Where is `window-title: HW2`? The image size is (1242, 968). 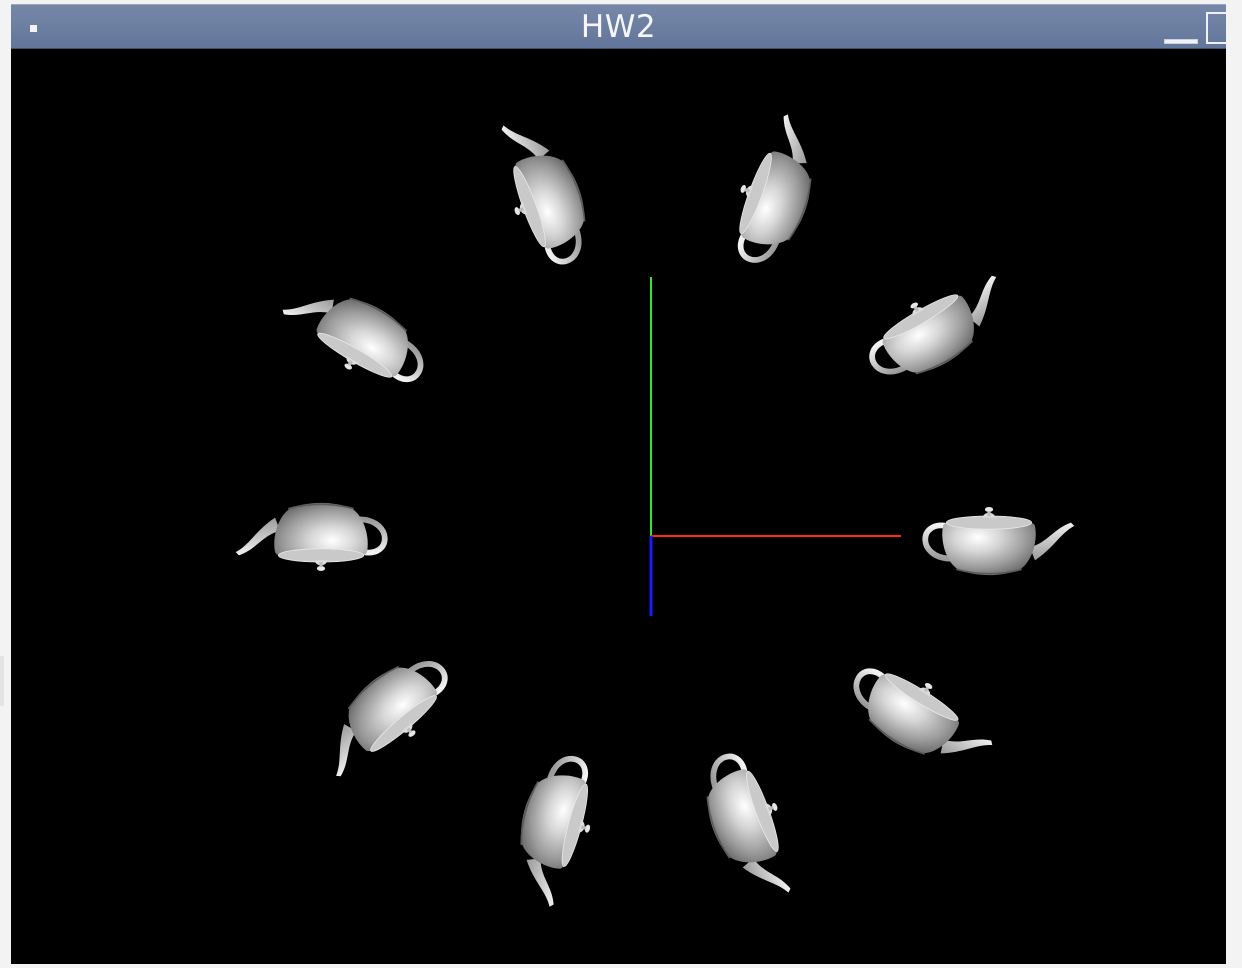 window-title: HW2 is located at coordinates (618, 27).